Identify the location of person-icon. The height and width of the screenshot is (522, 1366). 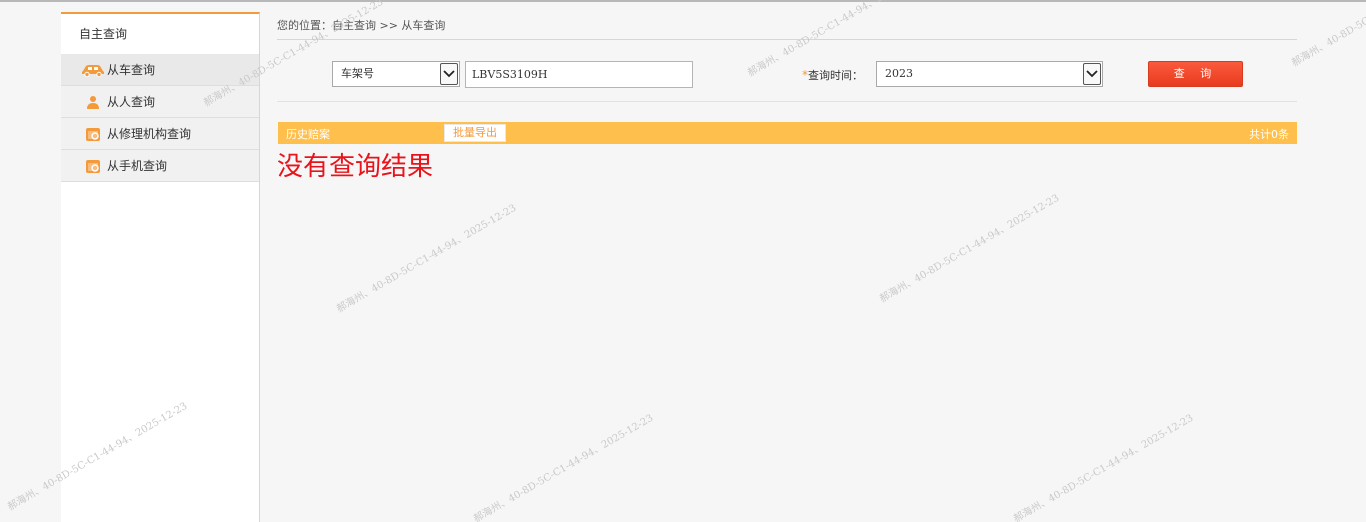
(93, 102).